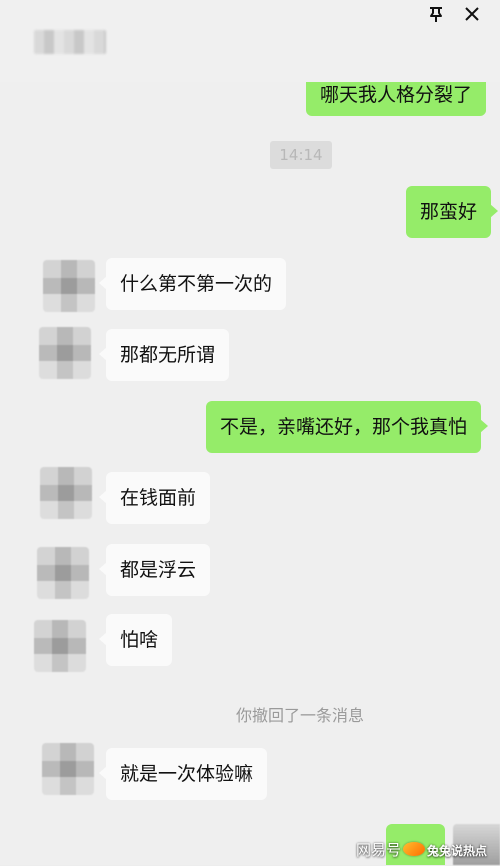  I want to click on message-bubble-left: 都是浮云, so click(154, 570).